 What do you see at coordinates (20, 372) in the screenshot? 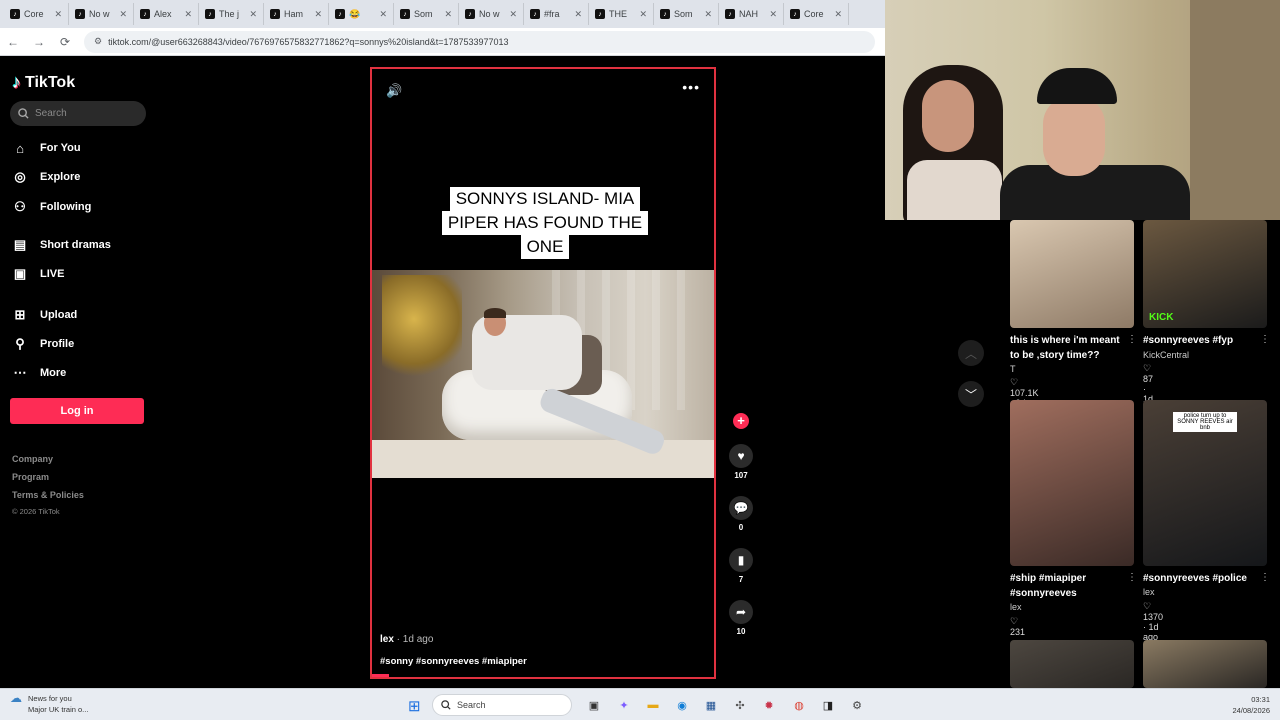
I see `more-icon: ⋯` at bounding box center [20, 372].